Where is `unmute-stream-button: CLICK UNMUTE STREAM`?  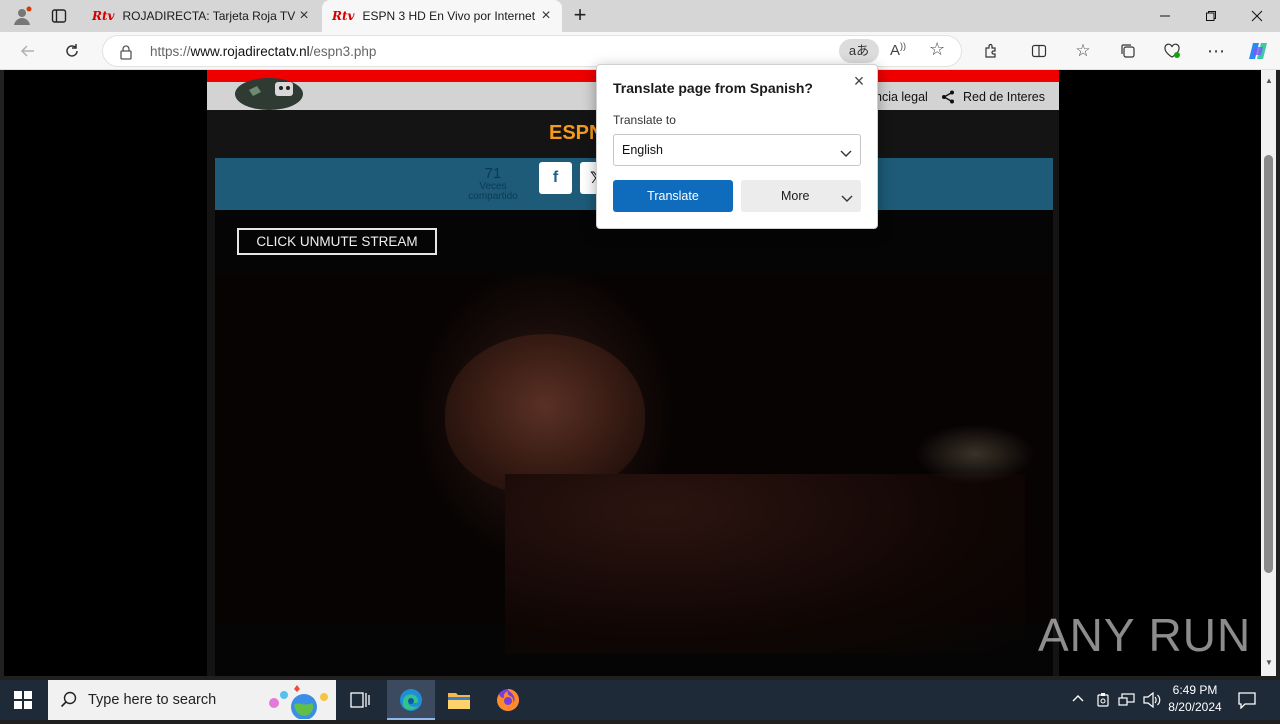
unmute-stream-button: CLICK UNMUTE STREAM is located at coordinates (337, 241).